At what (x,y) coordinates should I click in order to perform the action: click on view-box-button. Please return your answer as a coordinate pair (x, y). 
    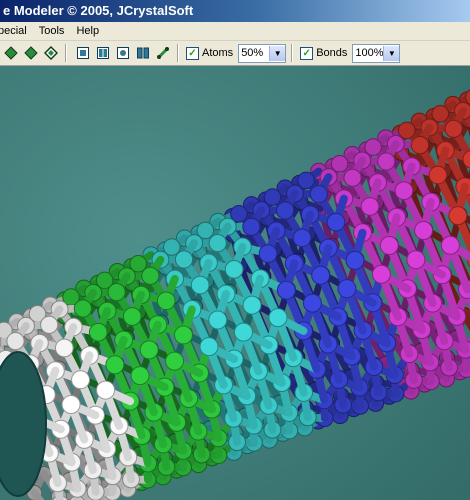
    Looking at the image, I should click on (83, 53).